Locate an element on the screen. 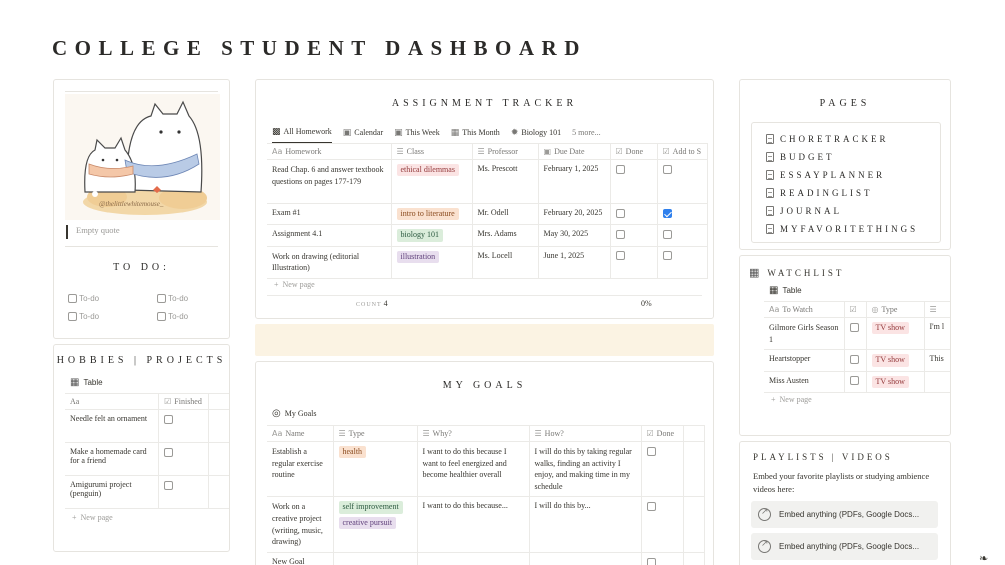 Image resolution: width=1005 pixels, height=565 pixels. due-date-cell: June 1, 2025 is located at coordinates (574, 262).